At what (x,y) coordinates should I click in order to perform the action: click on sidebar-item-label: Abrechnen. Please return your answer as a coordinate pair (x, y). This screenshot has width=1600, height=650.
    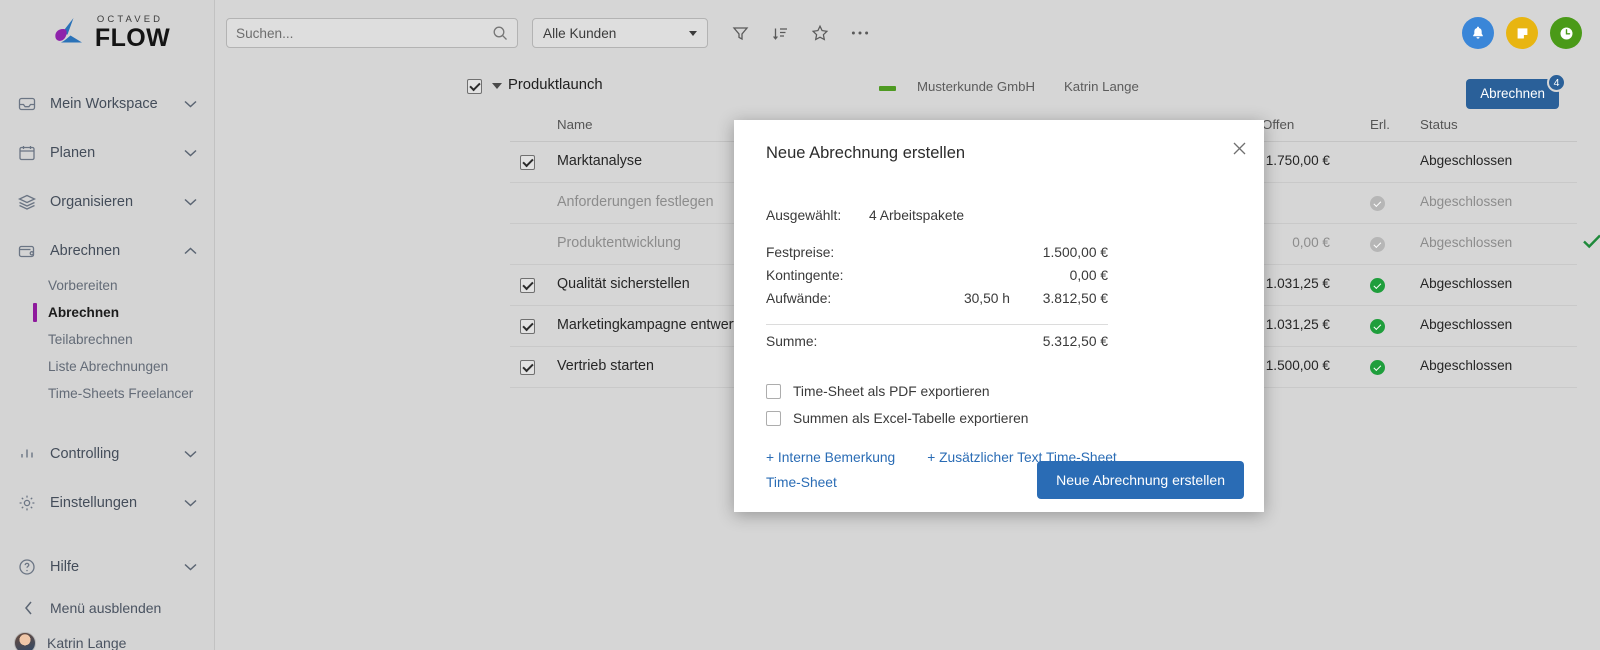
    Looking at the image, I should click on (85, 250).